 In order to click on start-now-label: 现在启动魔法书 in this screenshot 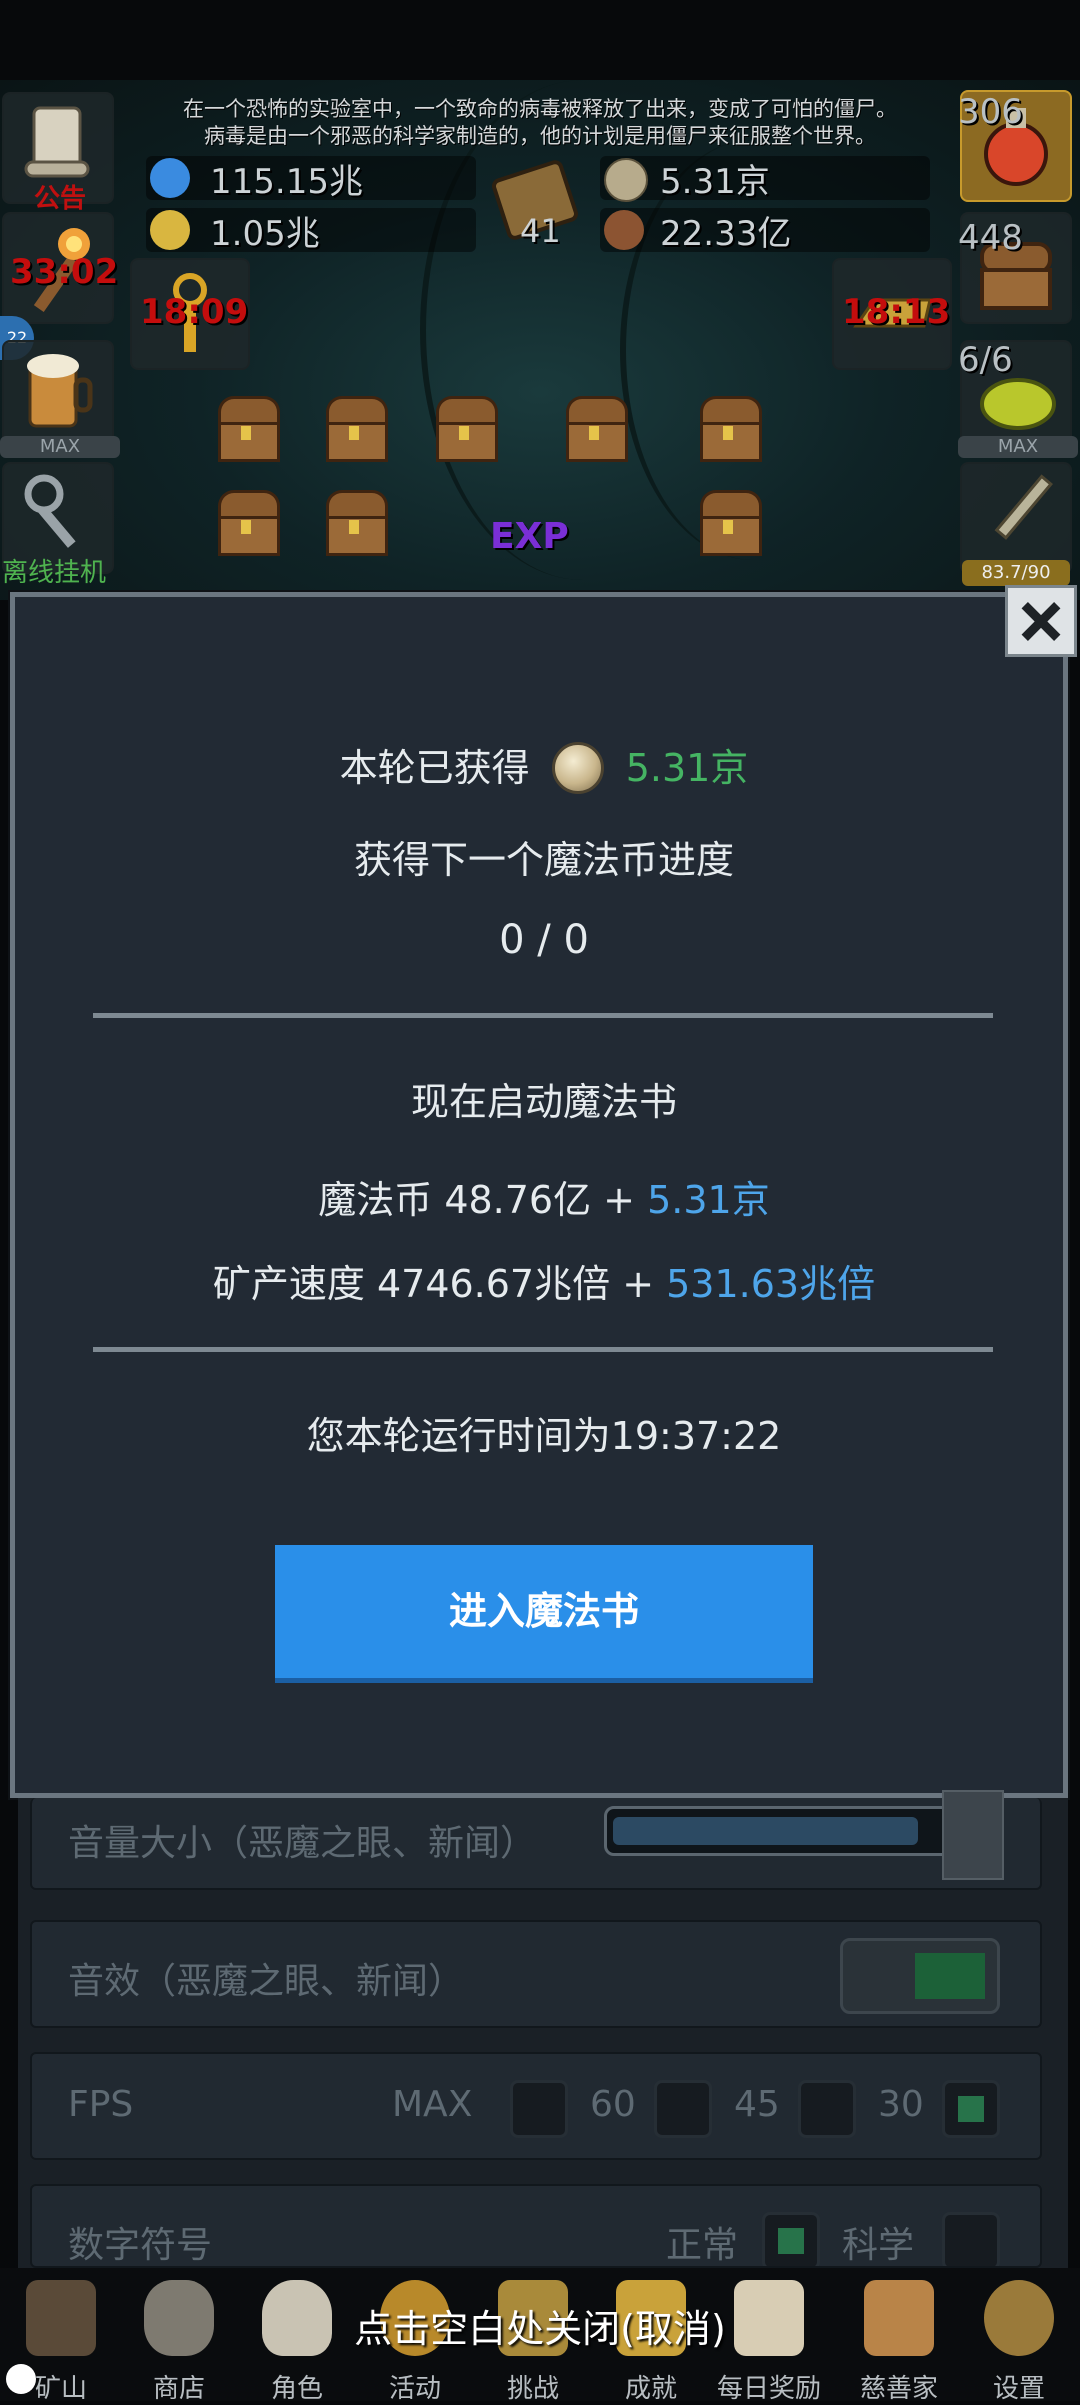, I will do `click(543, 1102)`.